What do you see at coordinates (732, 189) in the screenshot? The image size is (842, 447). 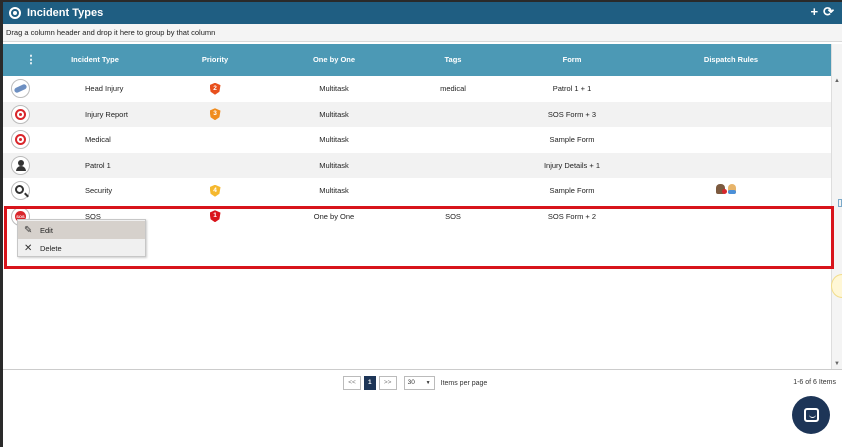 I see `dispatcher-user-icon` at bounding box center [732, 189].